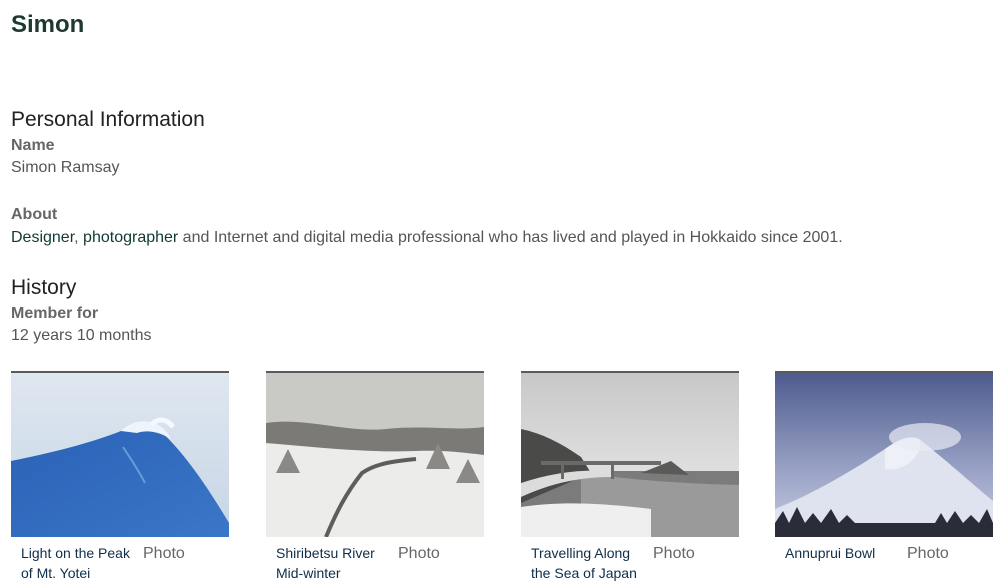 This screenshot has height=587, width=1000. Describe the element at coordinates (33, 145) in the screenshot. I see `name-label: Name` at that location.